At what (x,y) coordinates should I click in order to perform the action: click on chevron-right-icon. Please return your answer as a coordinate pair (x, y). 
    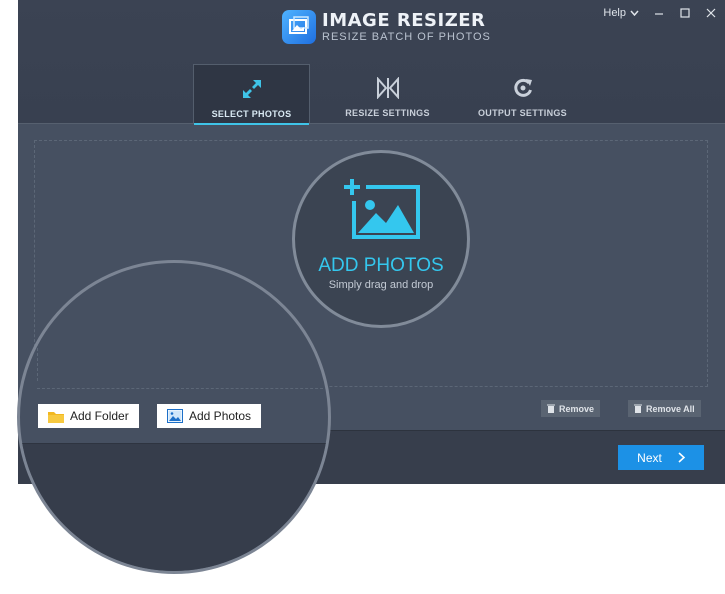
    Looking at the image, I should click on (681, 457).